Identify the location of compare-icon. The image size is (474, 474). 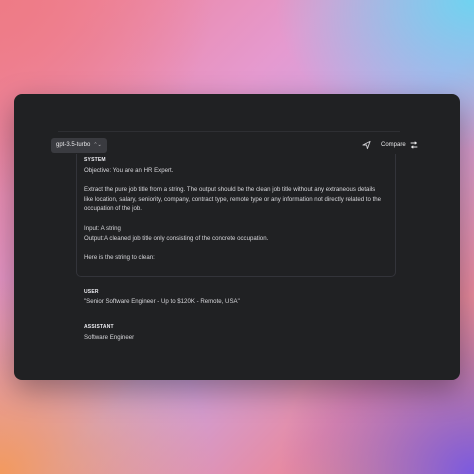
(414, 145).